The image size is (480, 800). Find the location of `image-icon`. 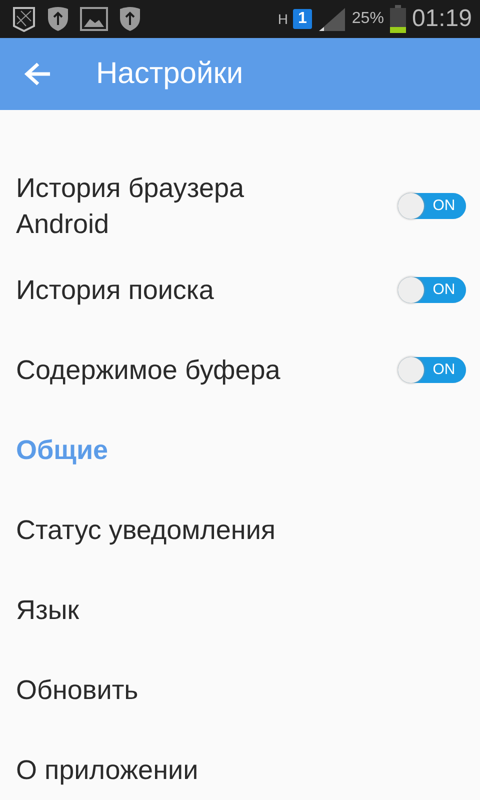

image-icon is located at coordinates (94, 19).